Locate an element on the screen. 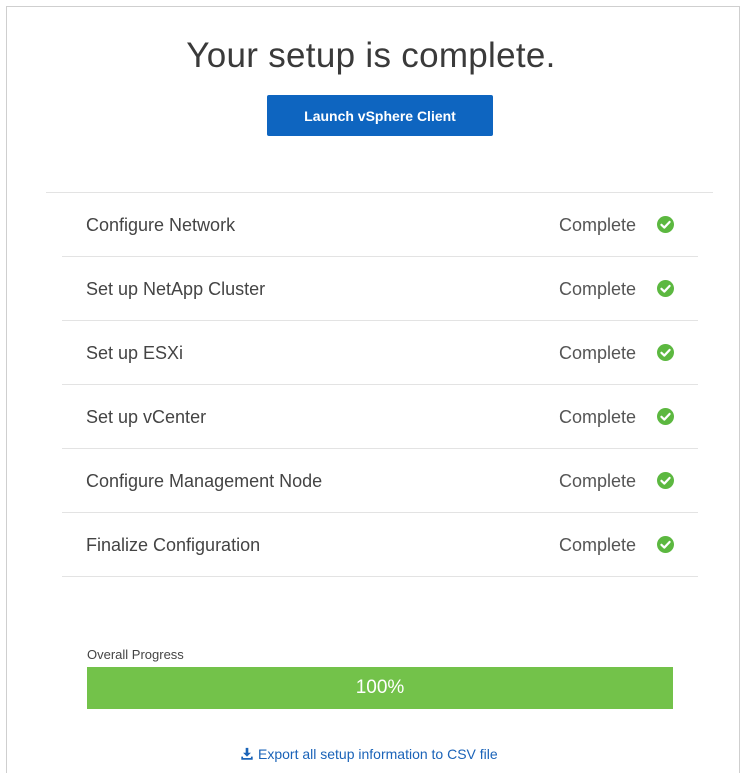 The width and height of the screenshot is (742, 773). export-csv-link: Export all setup information to CSV file is located at coordinates (369, 754).